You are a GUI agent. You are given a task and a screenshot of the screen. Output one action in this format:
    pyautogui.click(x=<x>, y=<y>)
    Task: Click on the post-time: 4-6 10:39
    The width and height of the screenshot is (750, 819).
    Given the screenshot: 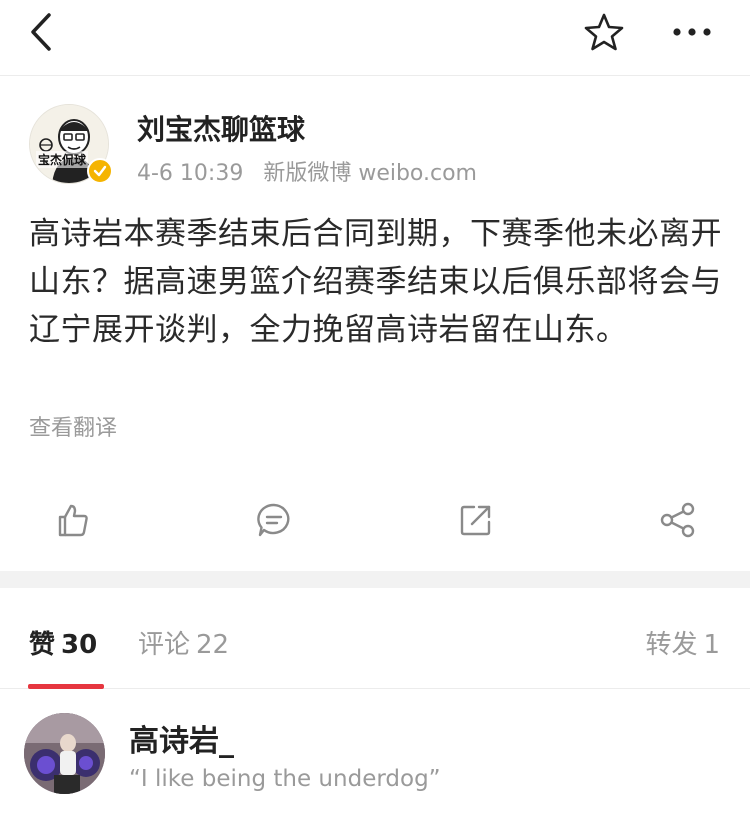 What is the action you would take?
    pyautogui.click(x=190, y=173)
    